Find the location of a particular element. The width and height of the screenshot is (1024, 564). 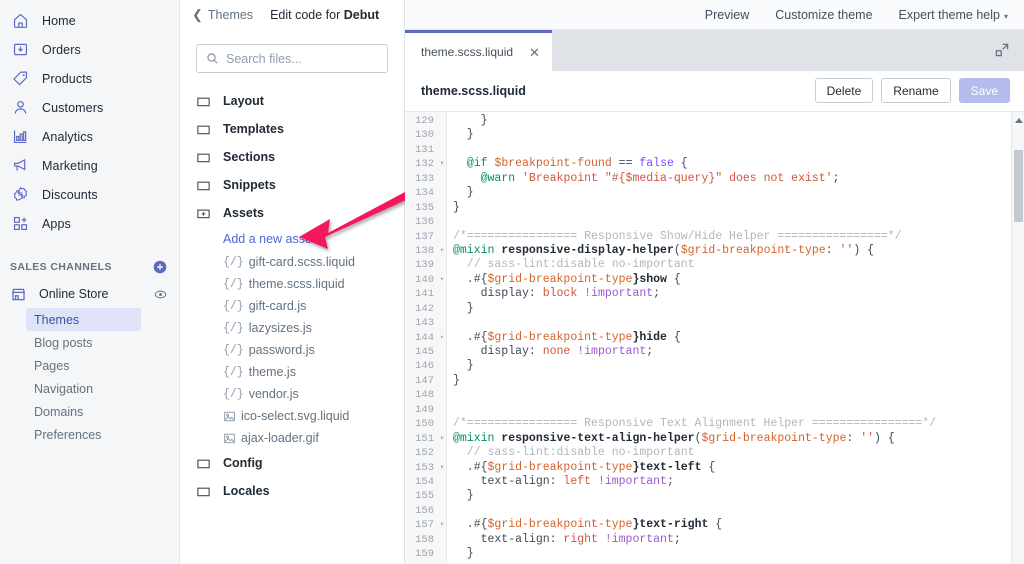

code-line: // sass-lint:disable no-important is located at coordinates (738, 453).